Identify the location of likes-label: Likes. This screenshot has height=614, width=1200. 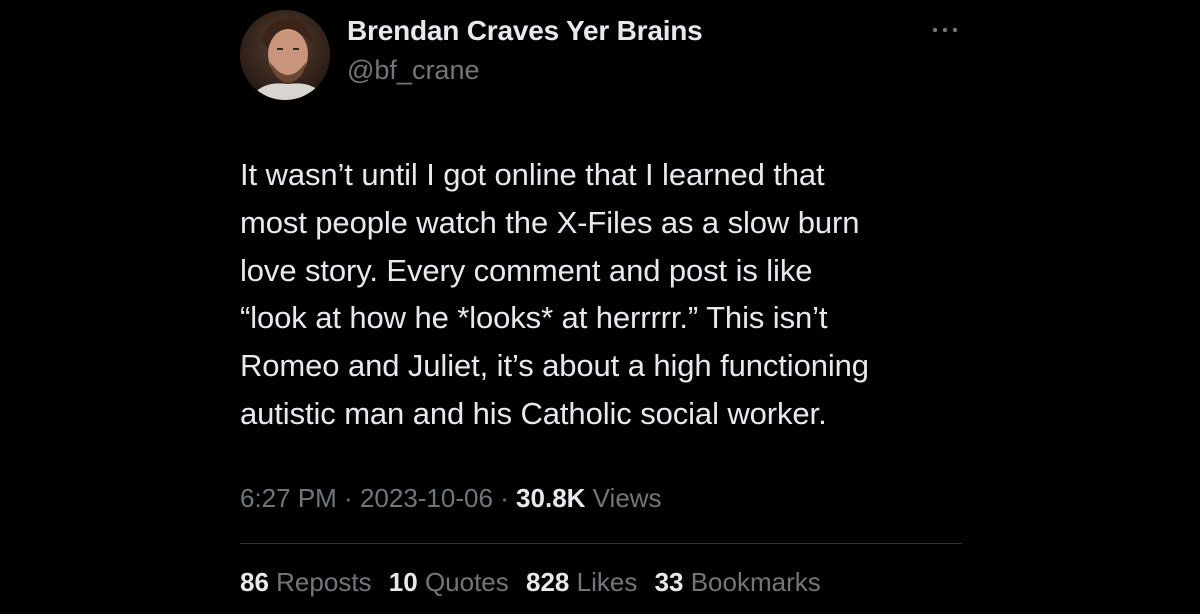
(607, 582).